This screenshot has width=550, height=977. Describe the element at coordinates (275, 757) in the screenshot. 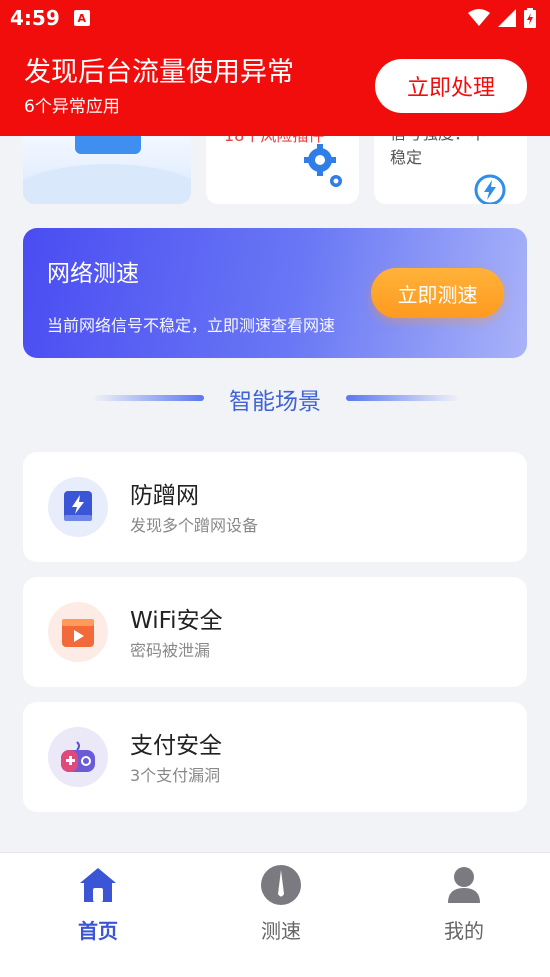

I see `scene-payment-security: 支付安全 3个支付漏洞` at that location.